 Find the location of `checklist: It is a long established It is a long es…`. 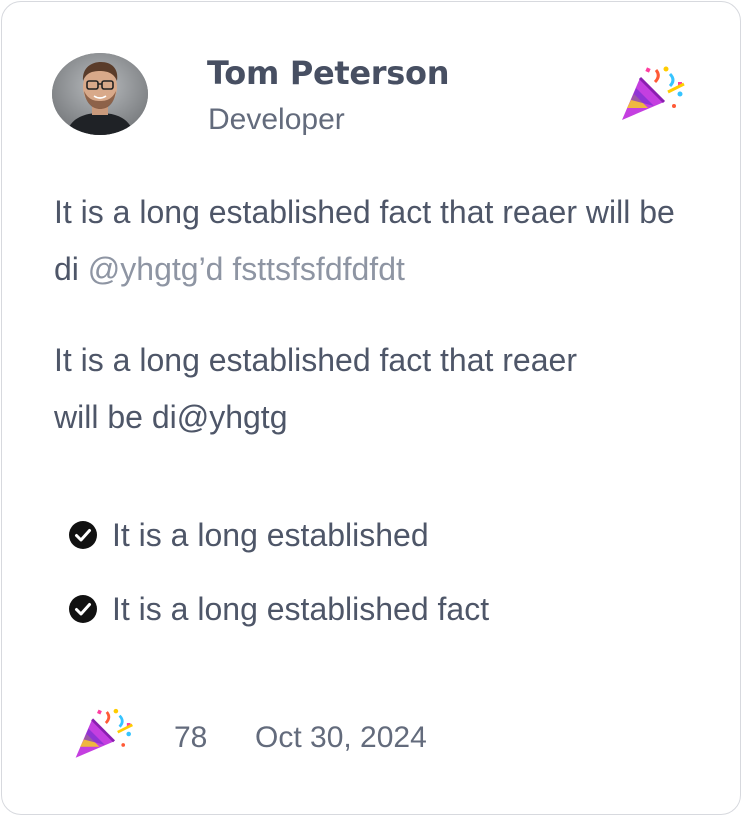

checklist: It is a long established It is a long es… is located at coordinates (278, 580).